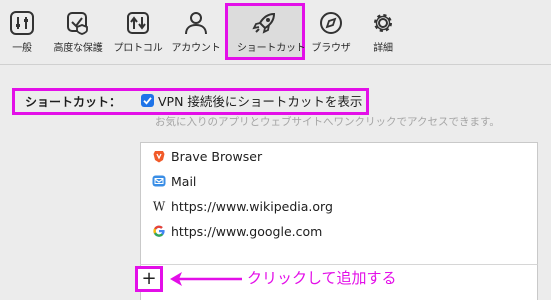  What do you see at coordinates (159, 231) in the screenshot?
I see `google-icon` at bounding box center [159, 231].